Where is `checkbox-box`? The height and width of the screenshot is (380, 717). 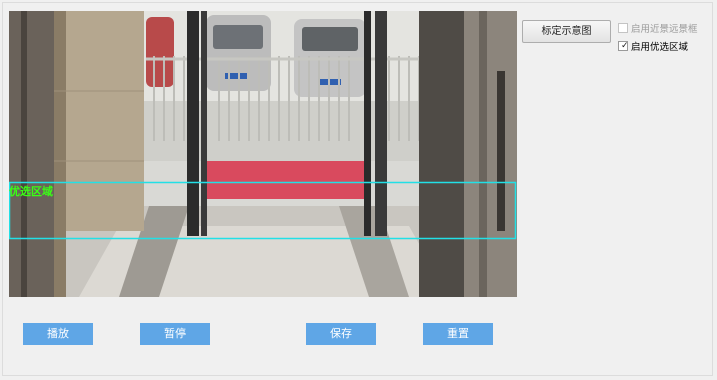
checkbox-box is located at coordinates (623, 28).